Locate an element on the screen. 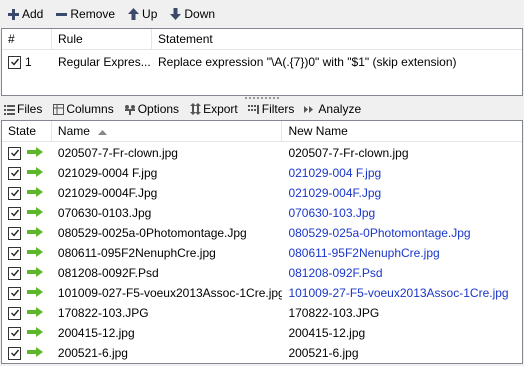 This screenshot has height=366, width=524. file-new-name: 200521-6.jpg is located at coordinates (323, 353).